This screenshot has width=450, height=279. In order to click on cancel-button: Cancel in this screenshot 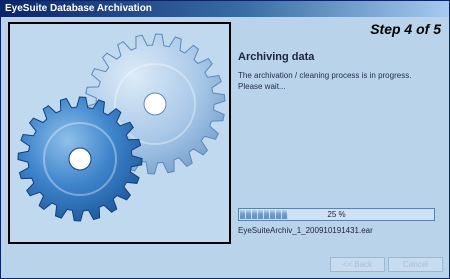, I will do `click(415, 264)`.